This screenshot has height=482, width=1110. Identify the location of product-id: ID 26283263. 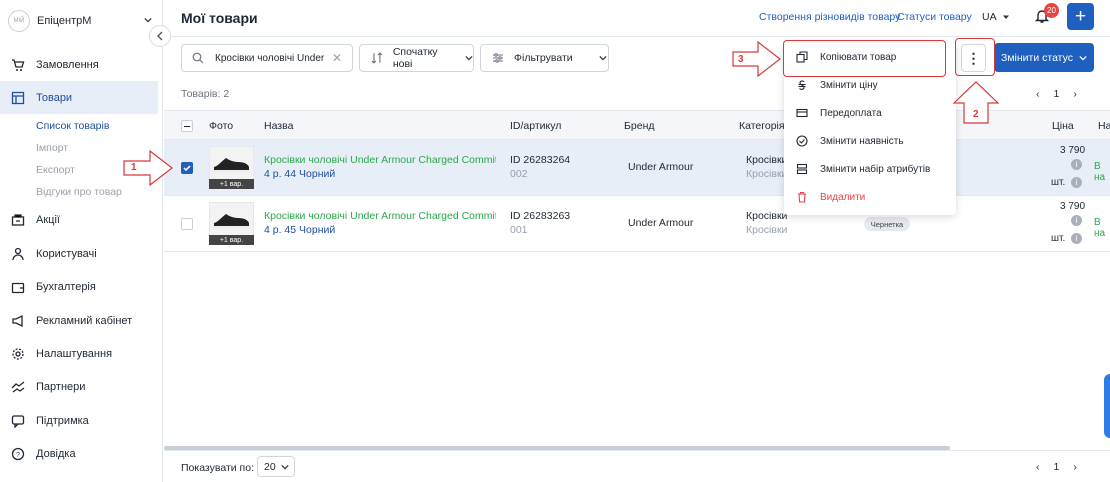
(540, 216).